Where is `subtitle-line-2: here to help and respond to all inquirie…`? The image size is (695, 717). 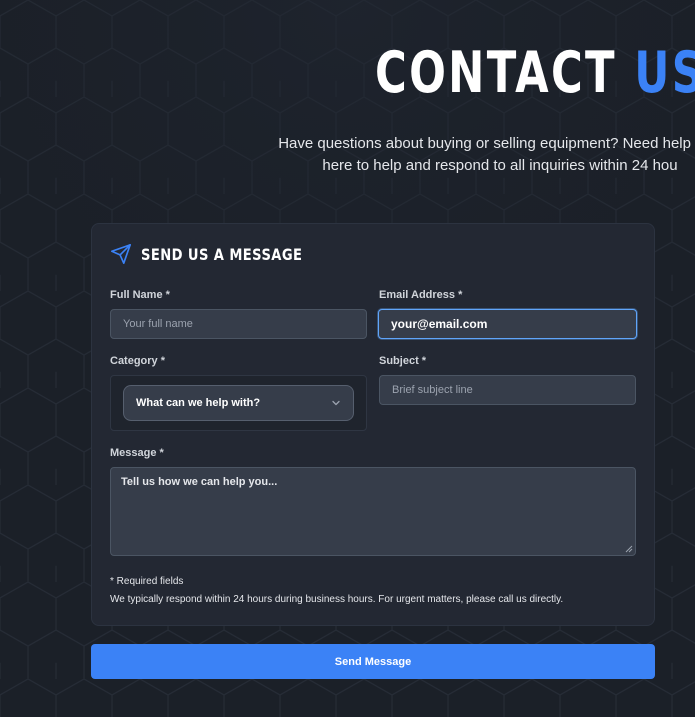
subtitle-line-2: here to help and respond to all inquirie… is located at coordinates (500, 165).